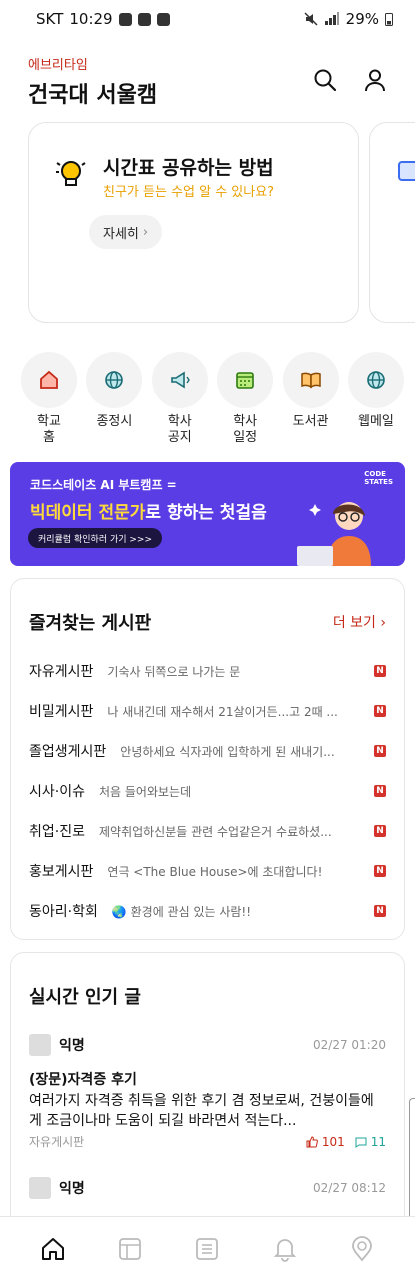  What do you see at coordinates (359, 622) in the screenshot?
I see `more-button: 더 보기 ›` at bounding box center [359, 622].